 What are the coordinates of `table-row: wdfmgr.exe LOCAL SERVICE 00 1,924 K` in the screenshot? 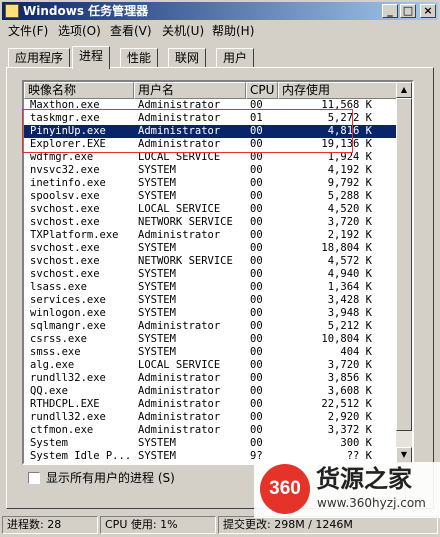 It's located at (212, 157).